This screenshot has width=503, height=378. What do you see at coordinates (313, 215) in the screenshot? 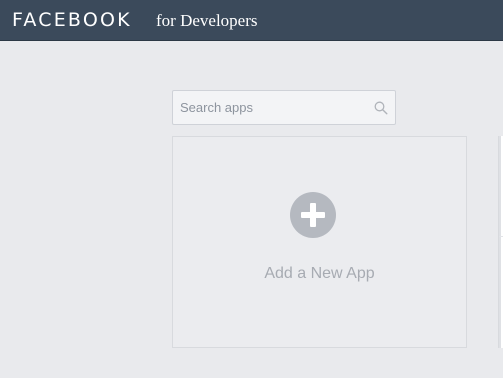
I see `plus-circle-icon` at bounding box center [313, 215].